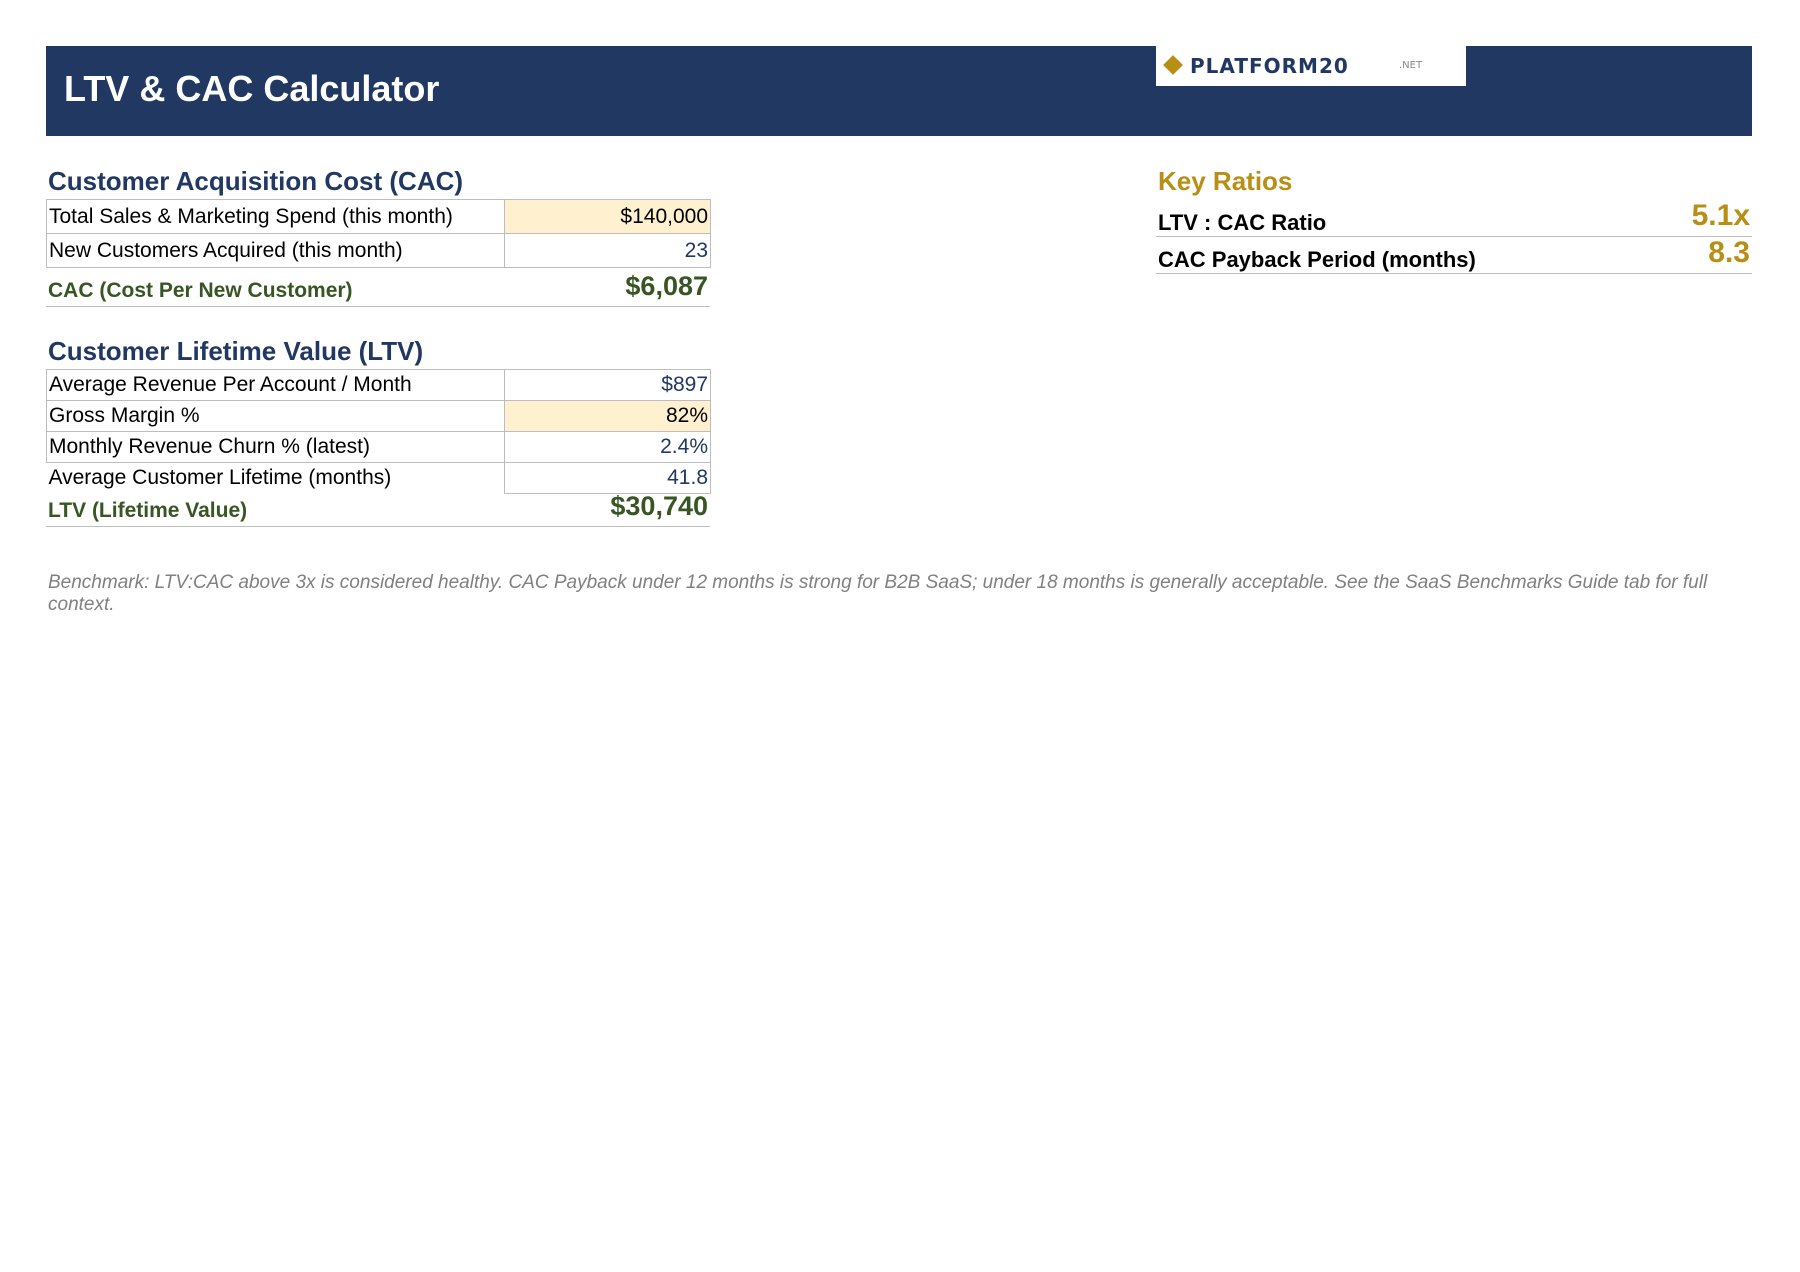  I want to click on table-row: Monthly Revenue Churn % (latest) 2.4%, so click(378, 447).